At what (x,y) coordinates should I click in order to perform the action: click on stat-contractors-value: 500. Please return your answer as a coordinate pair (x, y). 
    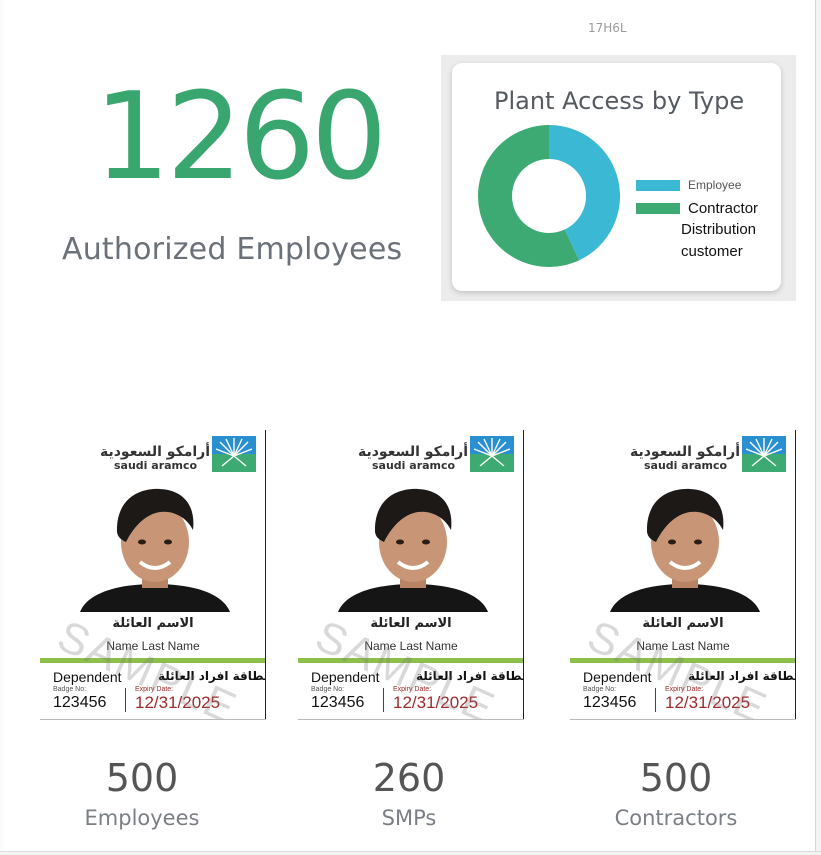
    Looking at the image, I should click on (676, 778).